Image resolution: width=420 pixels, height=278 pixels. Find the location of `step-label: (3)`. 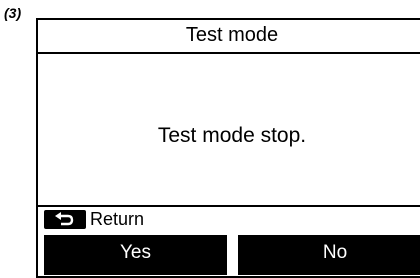

step-label: (3) is located at coordinates (13, 13).